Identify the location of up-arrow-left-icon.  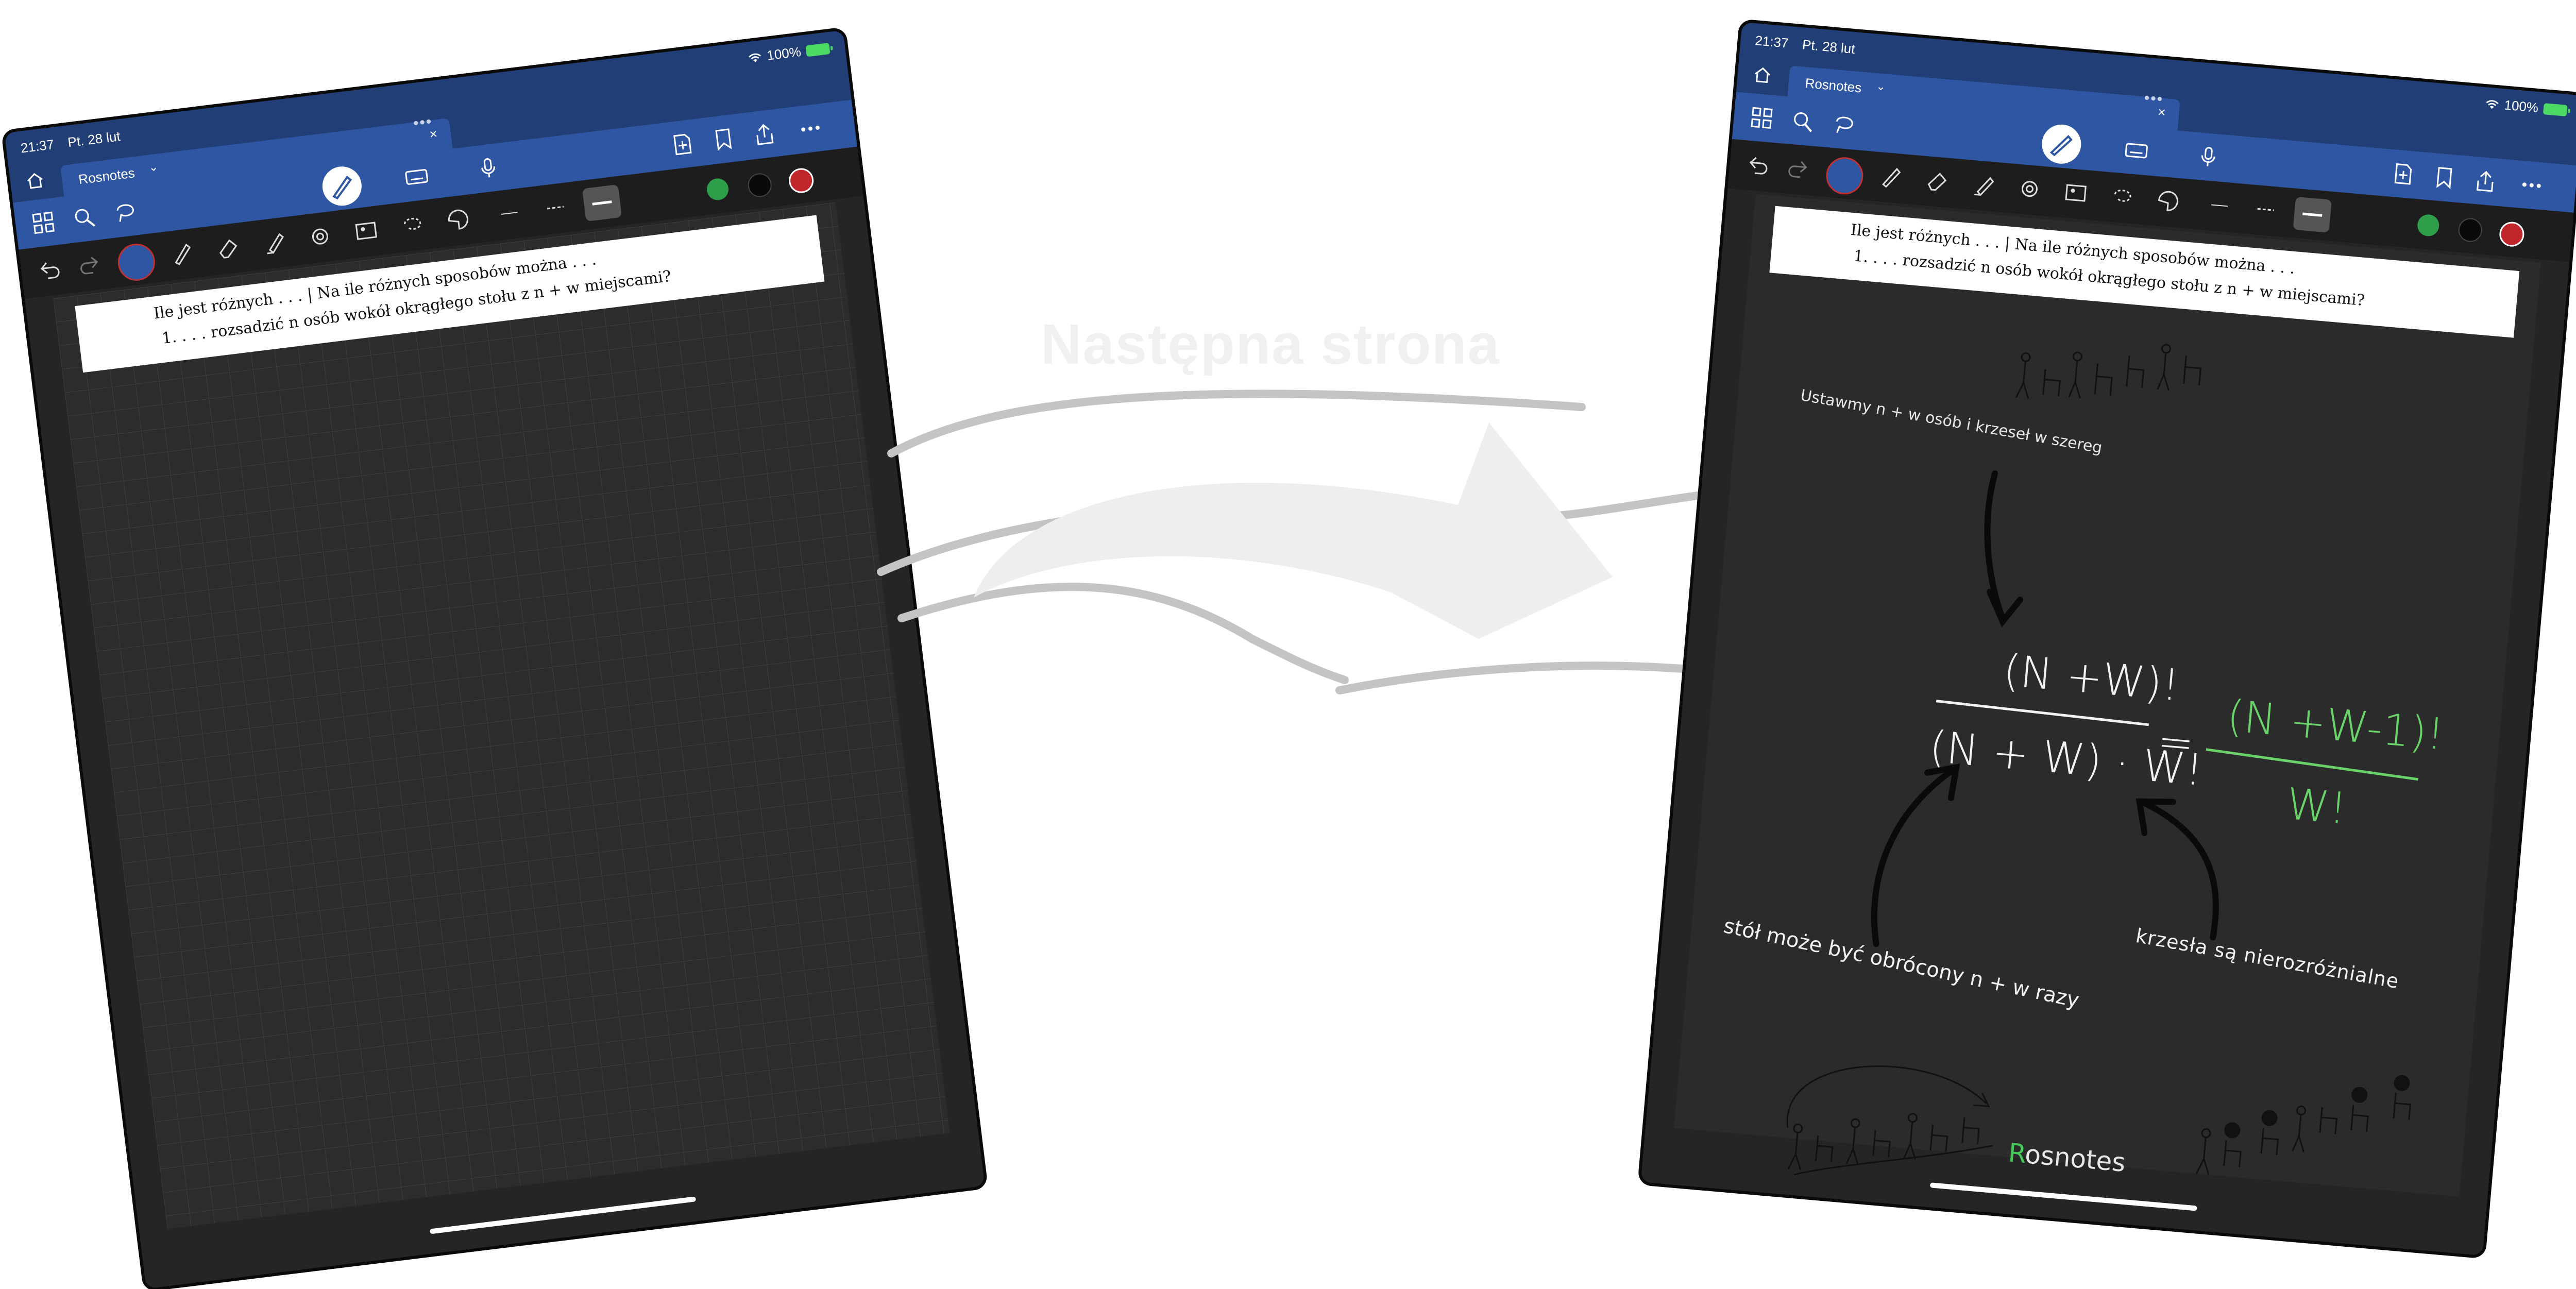
(1915, 855).